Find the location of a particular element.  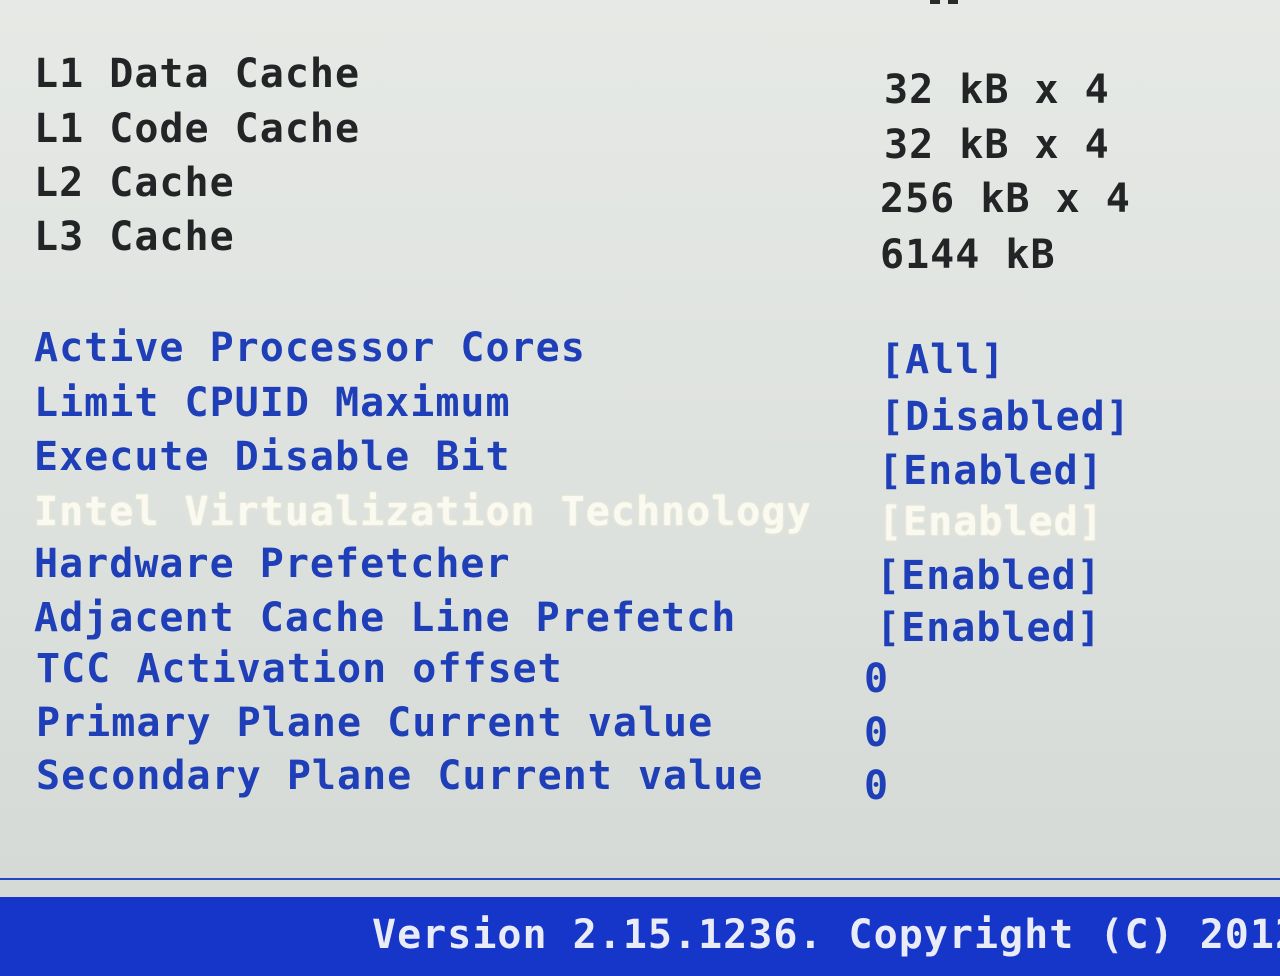

info-label: L1 Code Cache is located at coordinates (197, 129).